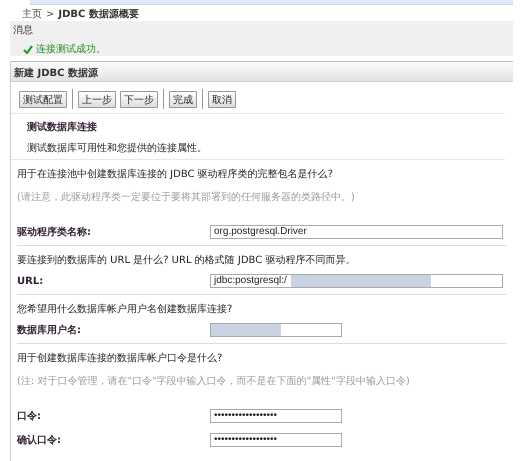 This screenshot has height=461, width=523. Describe the element at coordinates (117, 148) in the screenshot. I see `step-description: 测试数据库可用性和您提供的连接属性。` at that location.